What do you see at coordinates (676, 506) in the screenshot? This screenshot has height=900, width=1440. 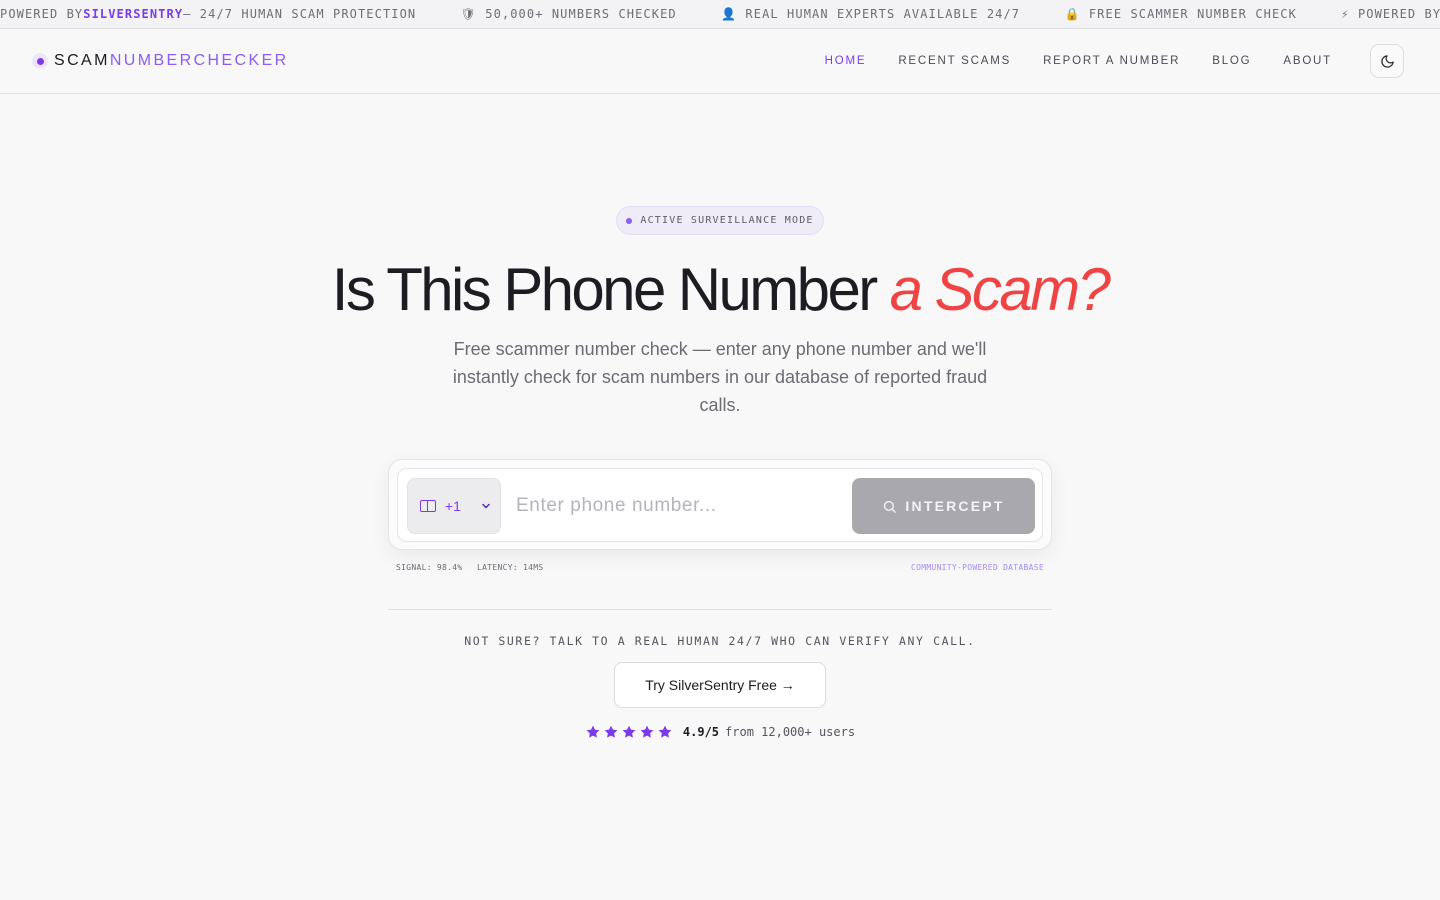 I see `phone-number-input` at bounding box center [676, 506].